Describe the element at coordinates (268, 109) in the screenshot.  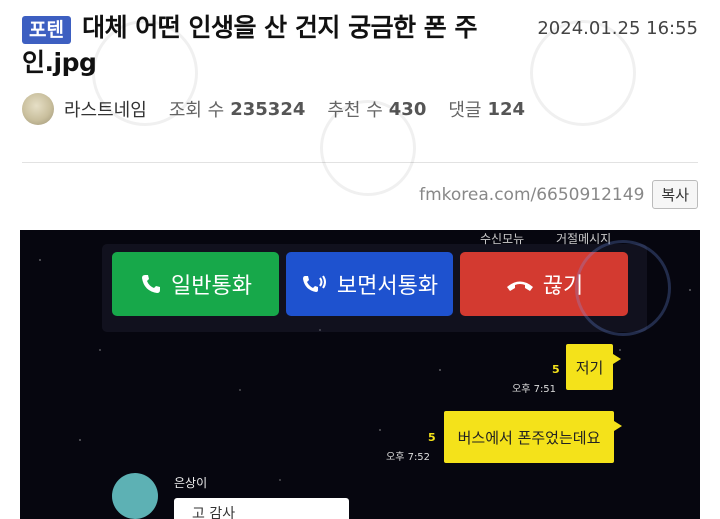
I see `views-count: 235324` at that location.